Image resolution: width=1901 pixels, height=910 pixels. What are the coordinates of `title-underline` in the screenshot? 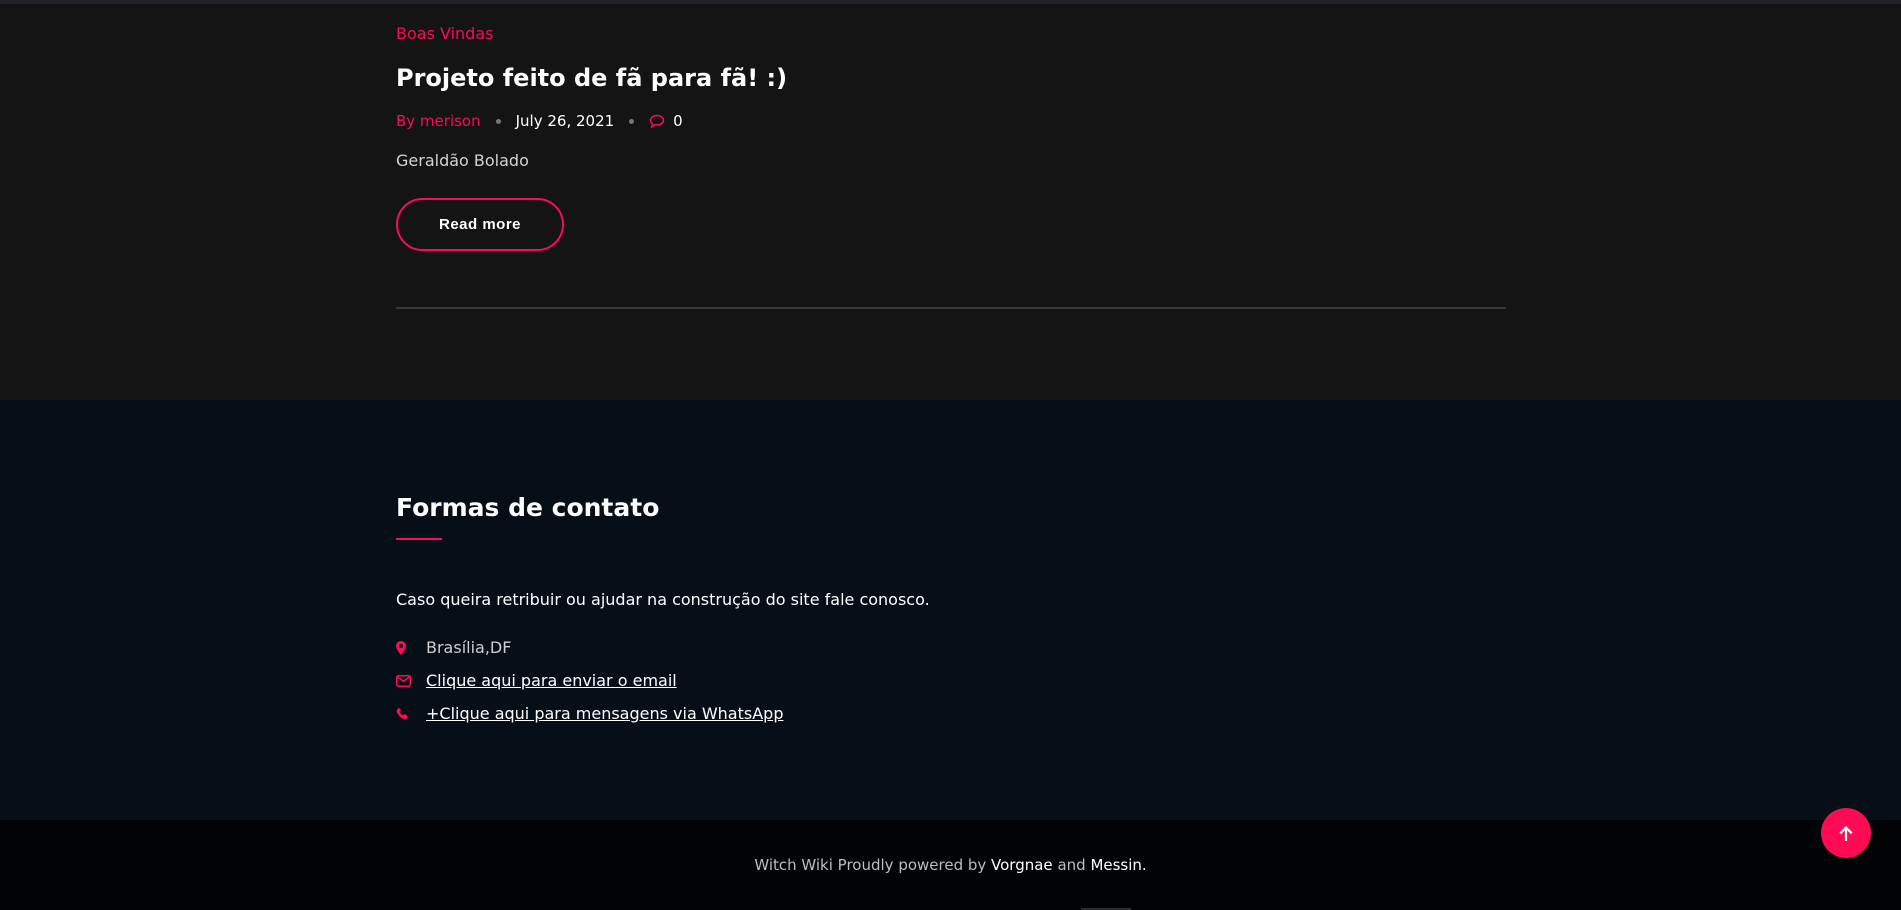 It's located at (419, 539).